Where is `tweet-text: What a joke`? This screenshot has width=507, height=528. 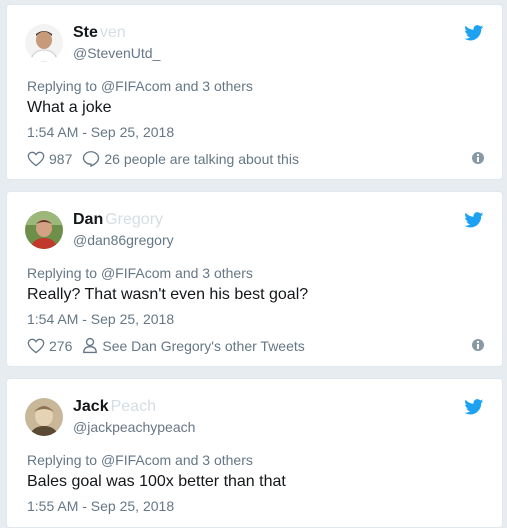
tweet-text: What a joke is located at coordinates (69, 107).